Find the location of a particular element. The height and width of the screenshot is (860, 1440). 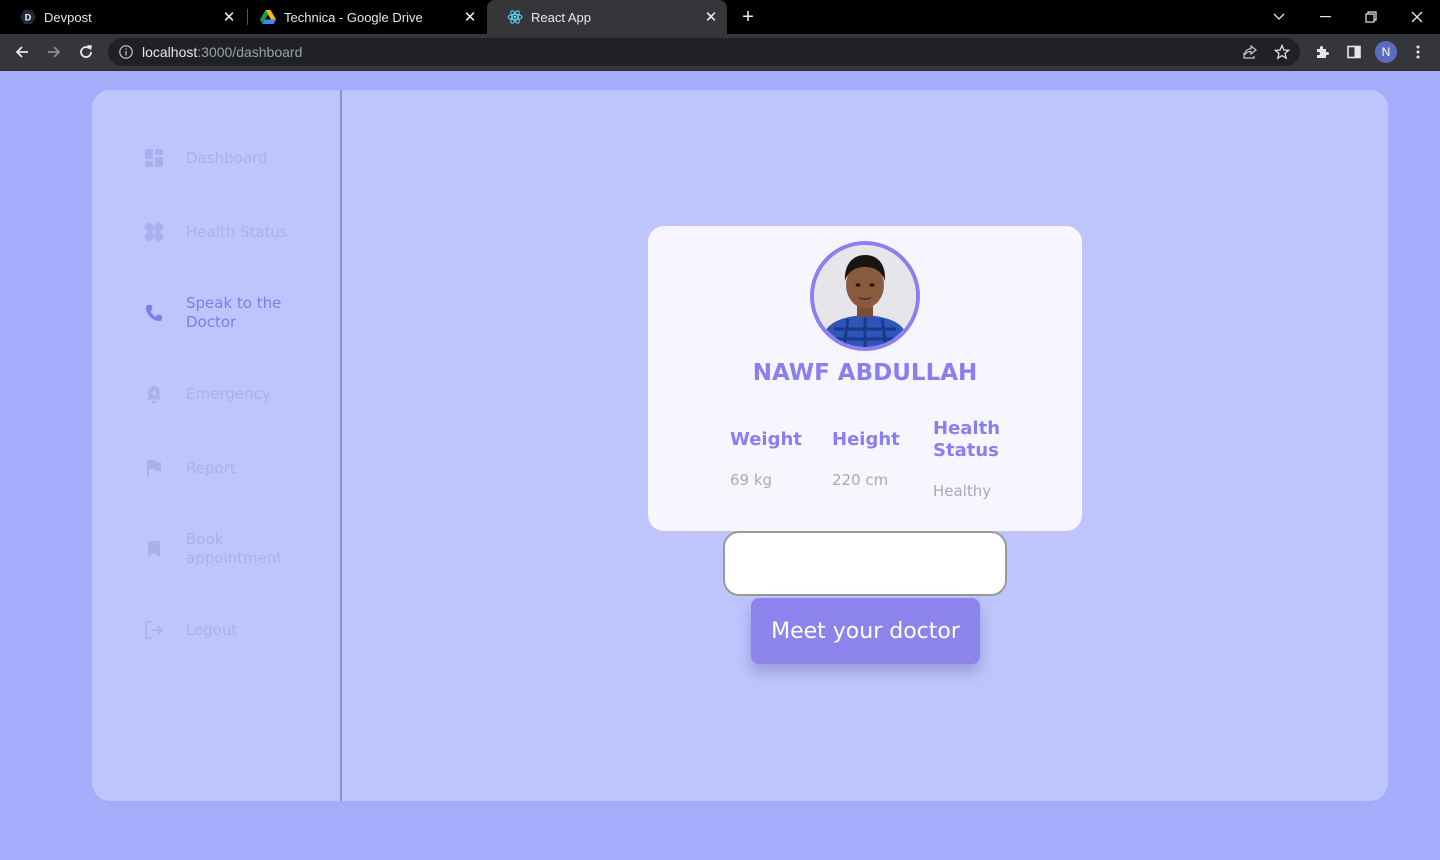

health-status-label: Health Status is located at coordinates (967, 439).